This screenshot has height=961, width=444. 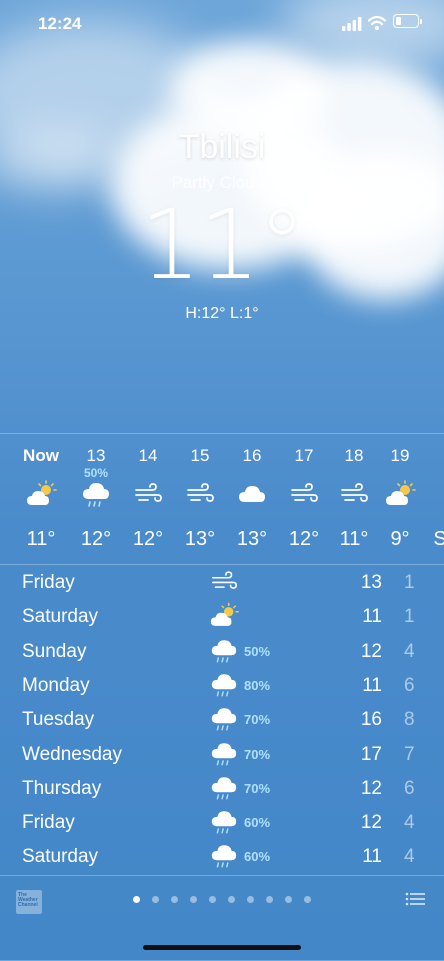 I want to click on condition-text: Partly Cloudy, so click(x=222, y=182).